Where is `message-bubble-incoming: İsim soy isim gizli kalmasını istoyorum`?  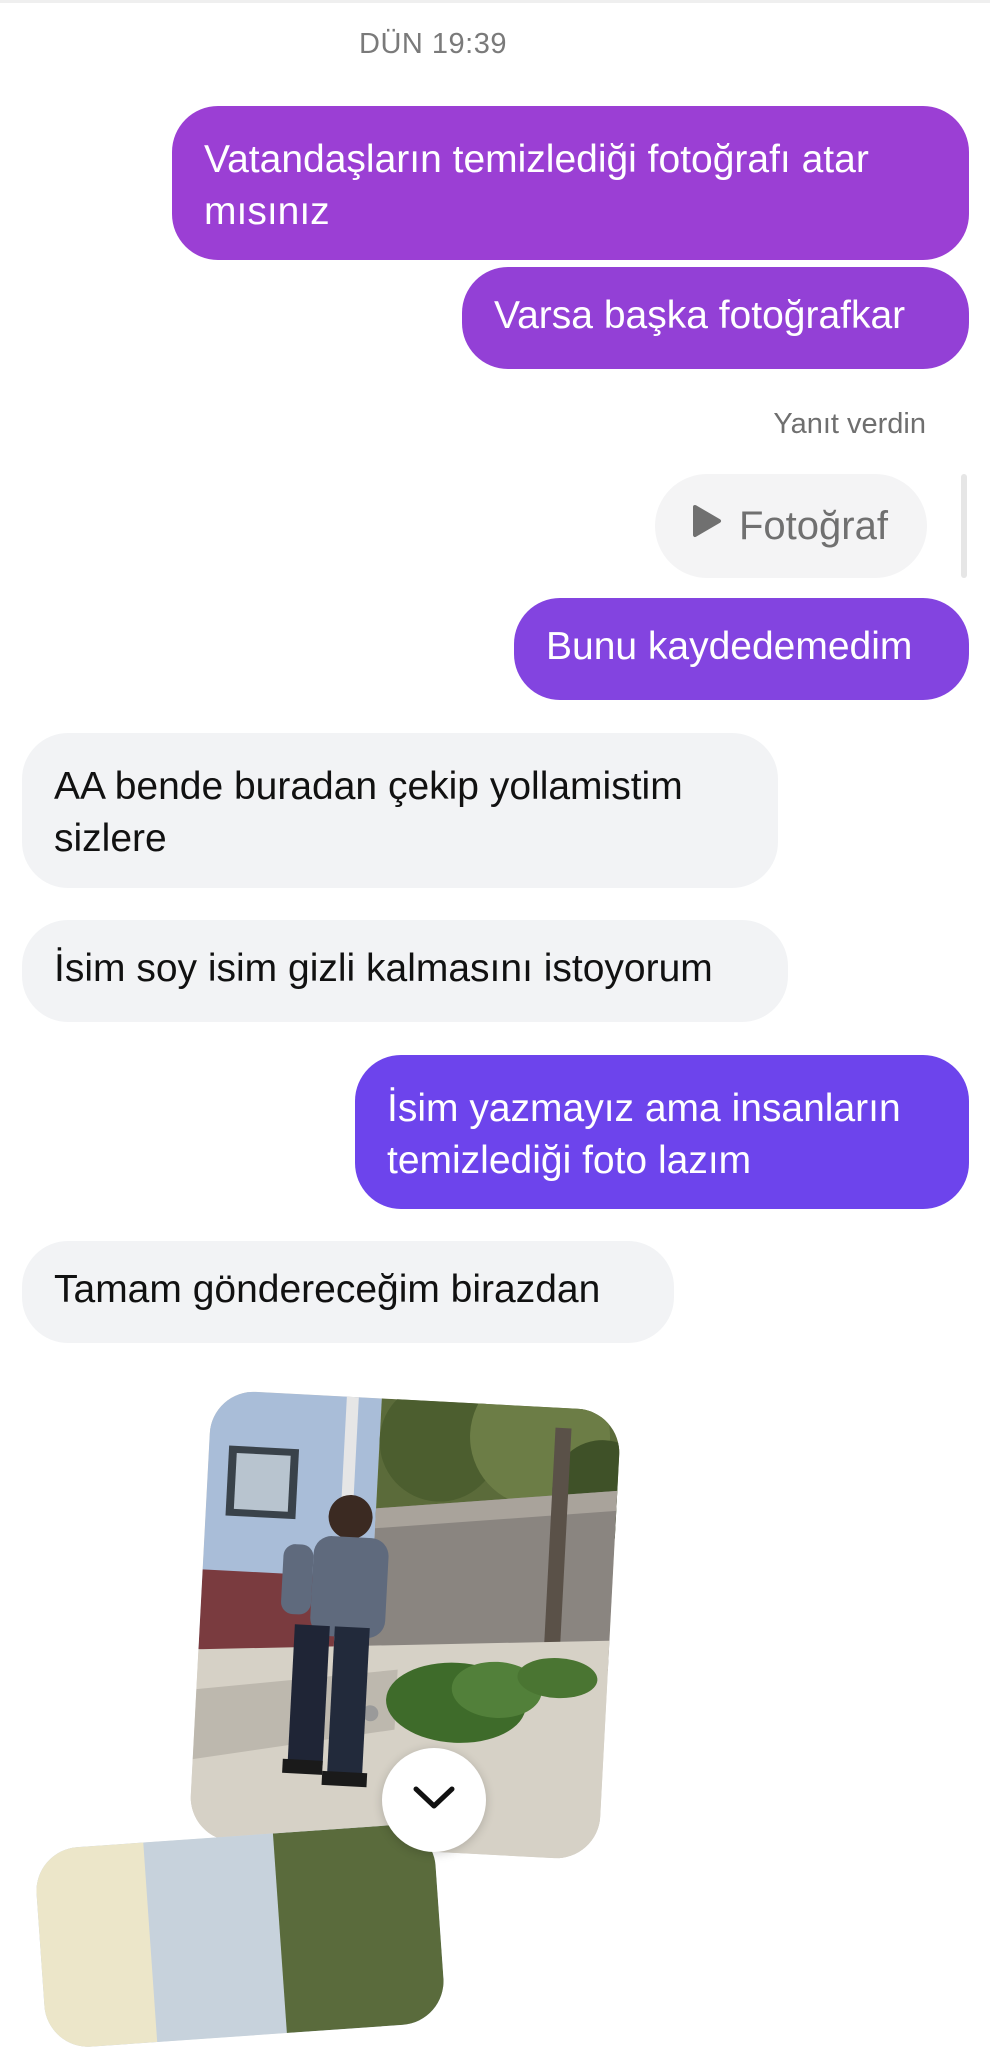 message-bubble-incoming: İsim soy isim gizli kalmasını istoyorum is located at coordinates (405, 971).